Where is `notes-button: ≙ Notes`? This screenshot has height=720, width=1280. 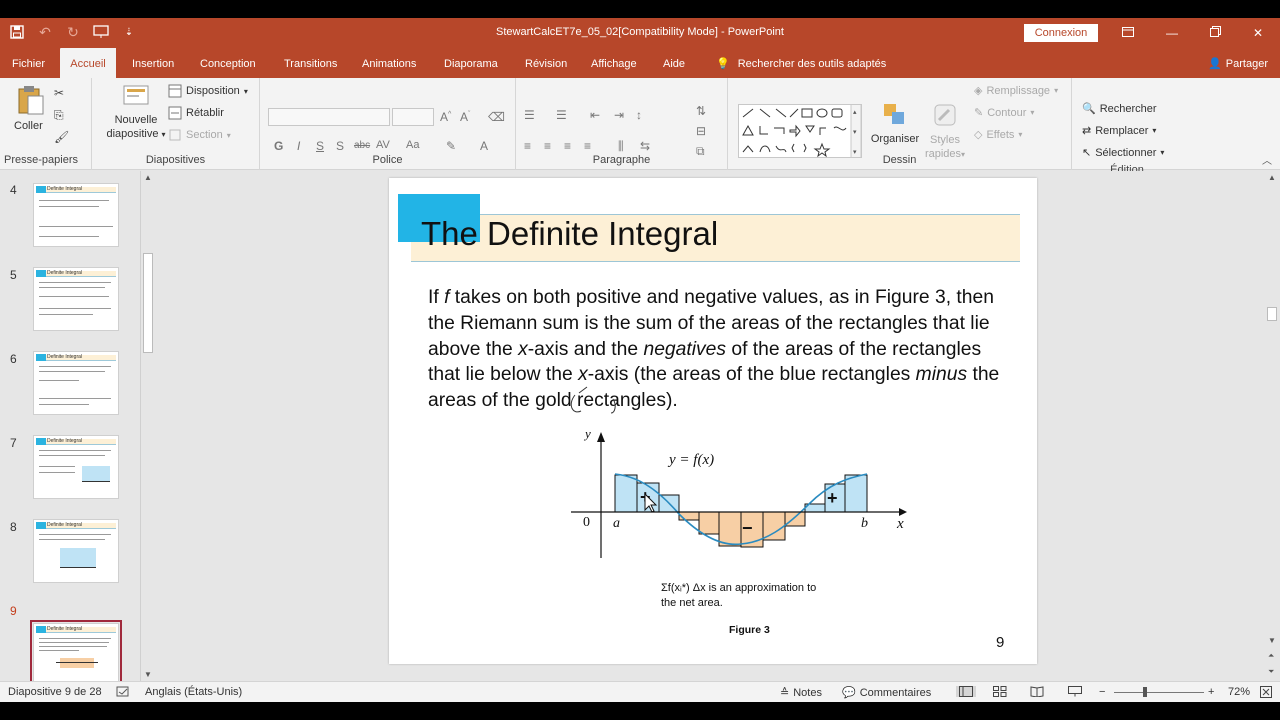
notes-button: ≙ Notes is located at coordinates (801, 693).